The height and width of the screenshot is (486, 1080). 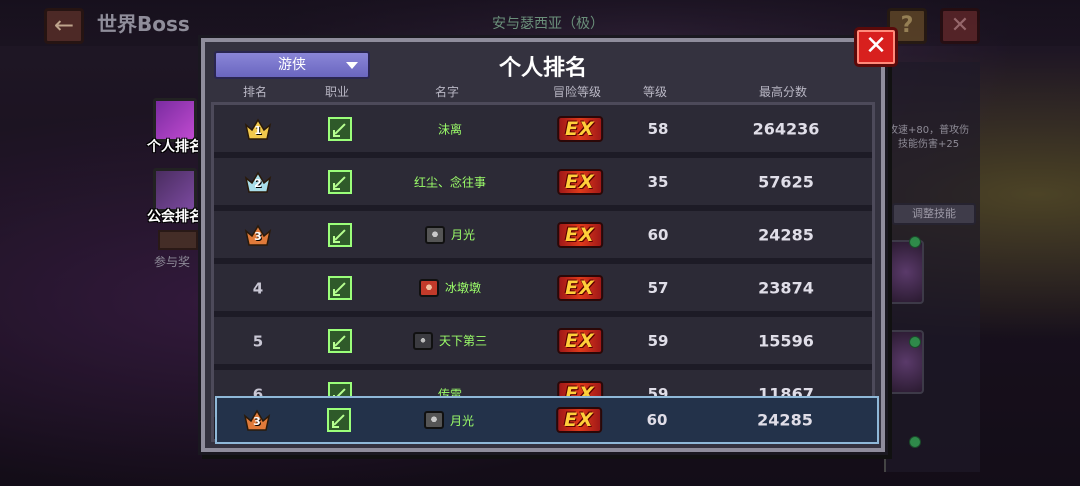 I want to click on tab-label: 个人排名, so click(x=175, y=147).